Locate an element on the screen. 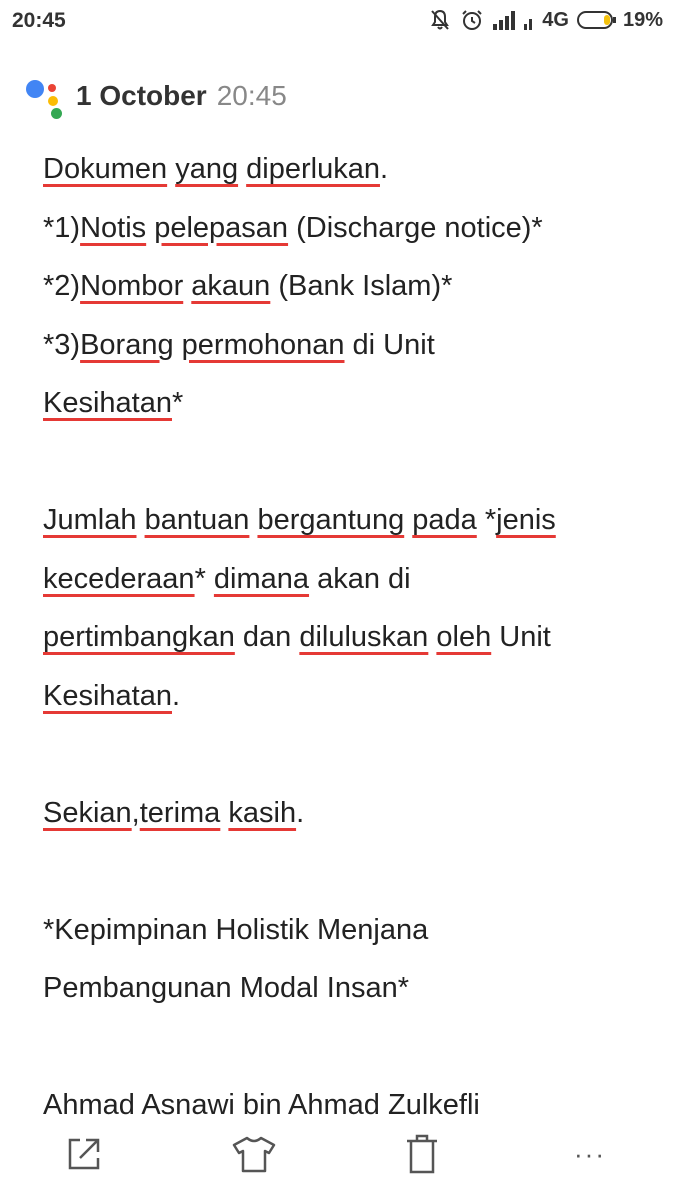 The height and width of the screenshot is (1200, 675). message-line: Kesihatan* is located at coordinates (113, 403).